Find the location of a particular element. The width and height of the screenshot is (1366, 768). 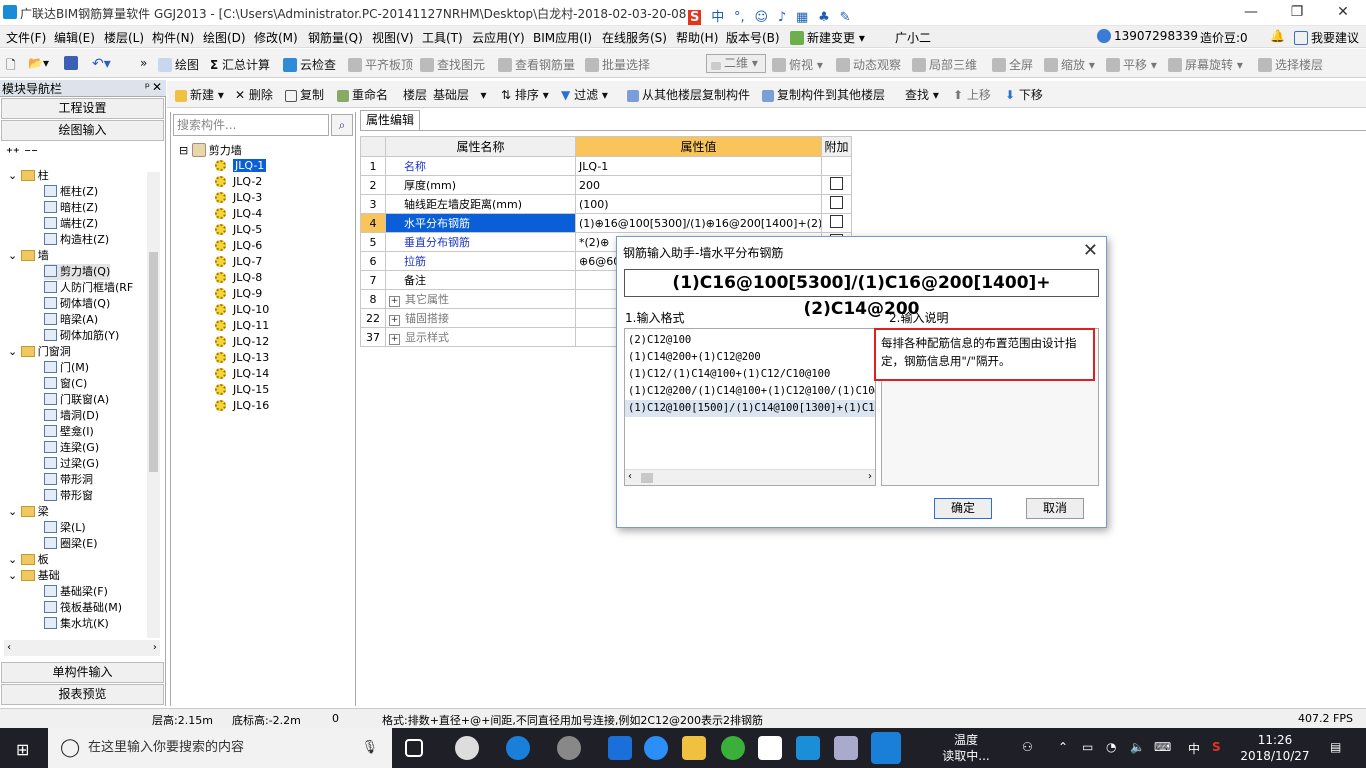

tree-item: 暗柱(Z) is located at coordinates (71, 208).